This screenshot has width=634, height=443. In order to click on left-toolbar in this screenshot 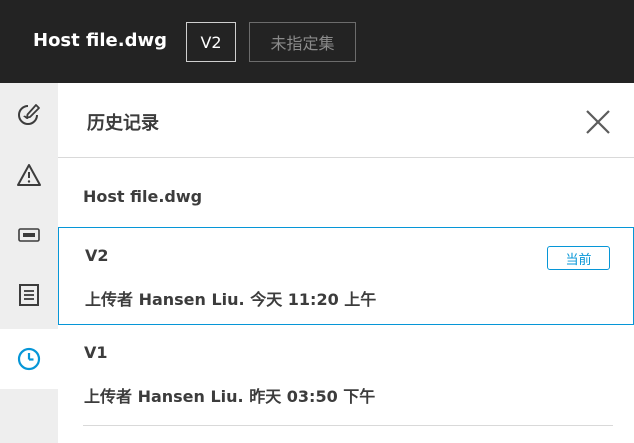, I will do `click(29, 263)`.